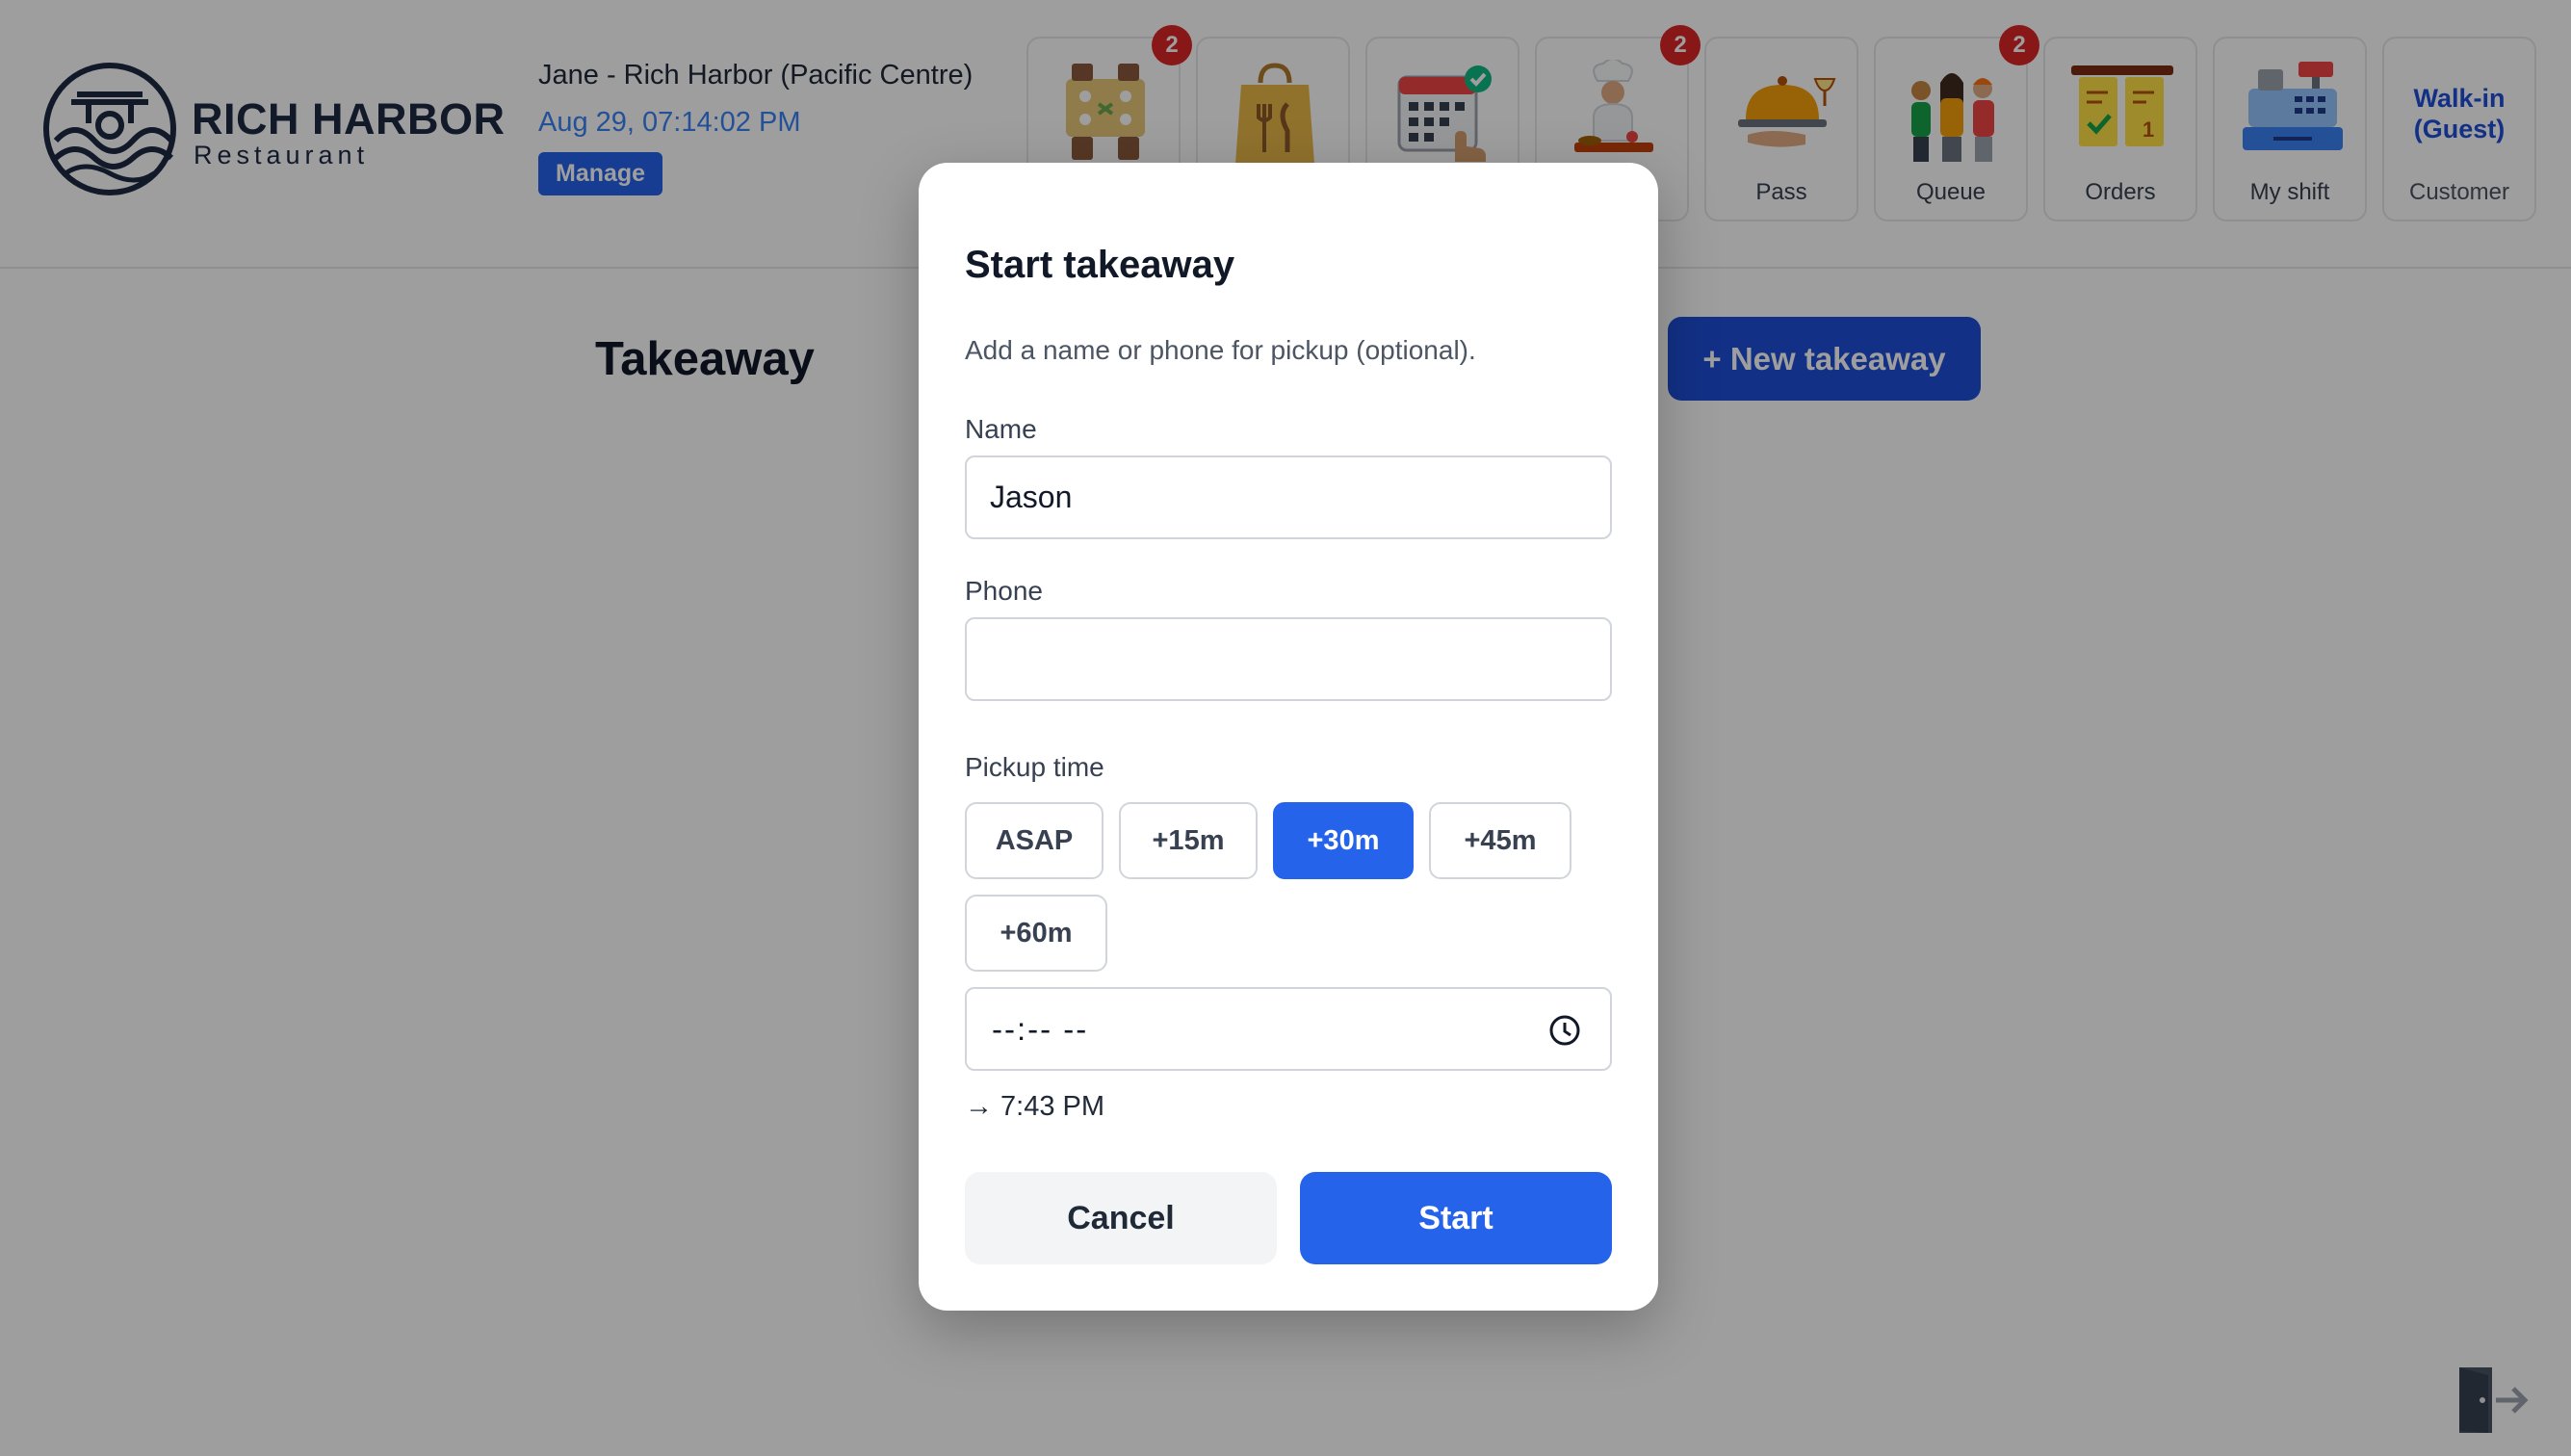 The width and height of the screenshot is (2571, 1456). What do you see at coordinates (1456, 1218) in the screenshot?
I see `start-button: Start` at bounding box center [1456, 1218].